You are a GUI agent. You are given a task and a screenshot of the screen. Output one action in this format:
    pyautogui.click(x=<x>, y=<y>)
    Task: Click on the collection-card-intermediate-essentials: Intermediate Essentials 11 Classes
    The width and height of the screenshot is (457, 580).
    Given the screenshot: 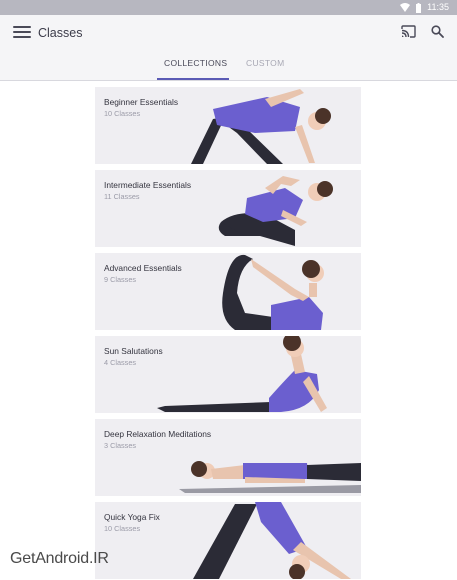 What is the action you would take?
    pyautogui.click(x=228, y=208)
    